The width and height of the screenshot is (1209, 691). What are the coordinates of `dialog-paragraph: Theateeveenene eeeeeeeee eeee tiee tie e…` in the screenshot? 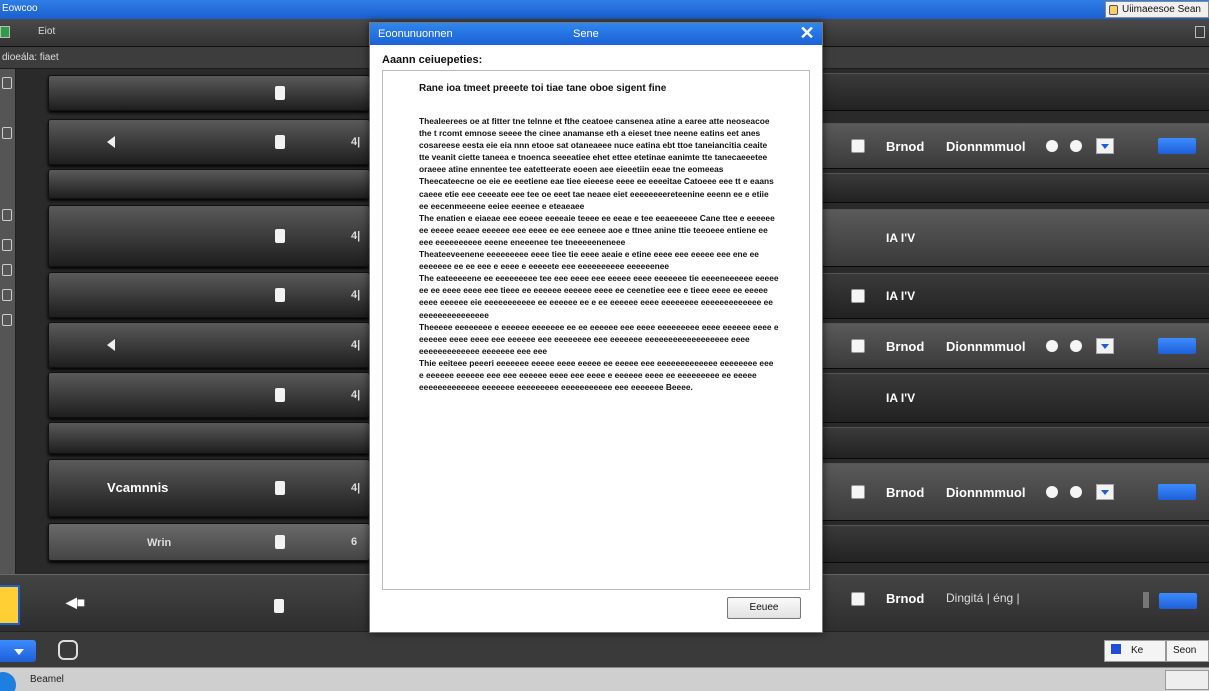 It's located at (589, 260).